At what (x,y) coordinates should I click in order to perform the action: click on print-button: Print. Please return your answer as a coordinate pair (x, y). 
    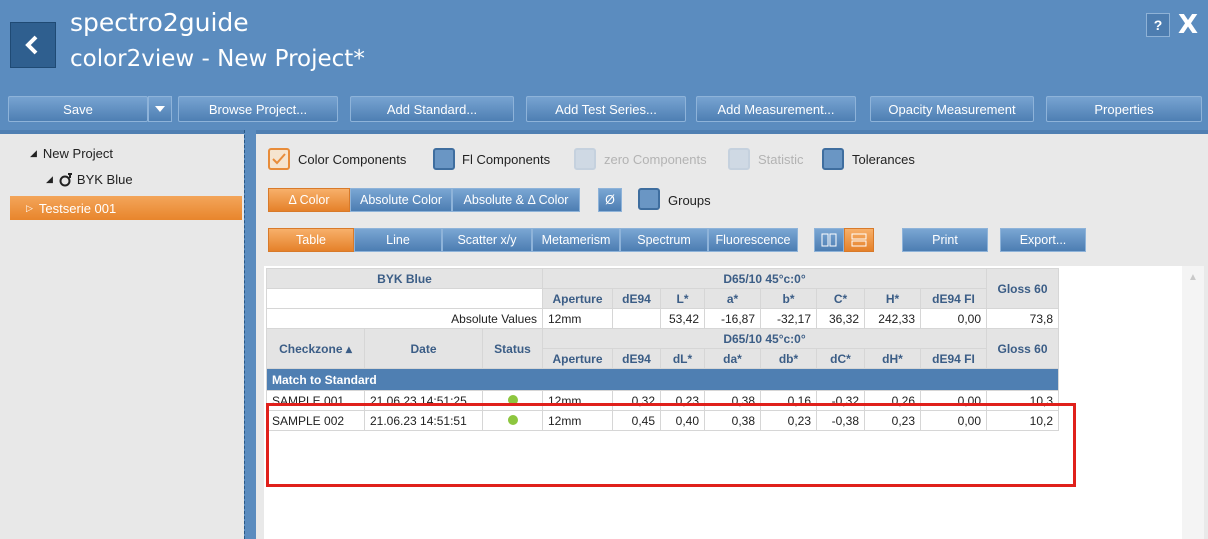
    Looking at the image, I should click on (945, 240).